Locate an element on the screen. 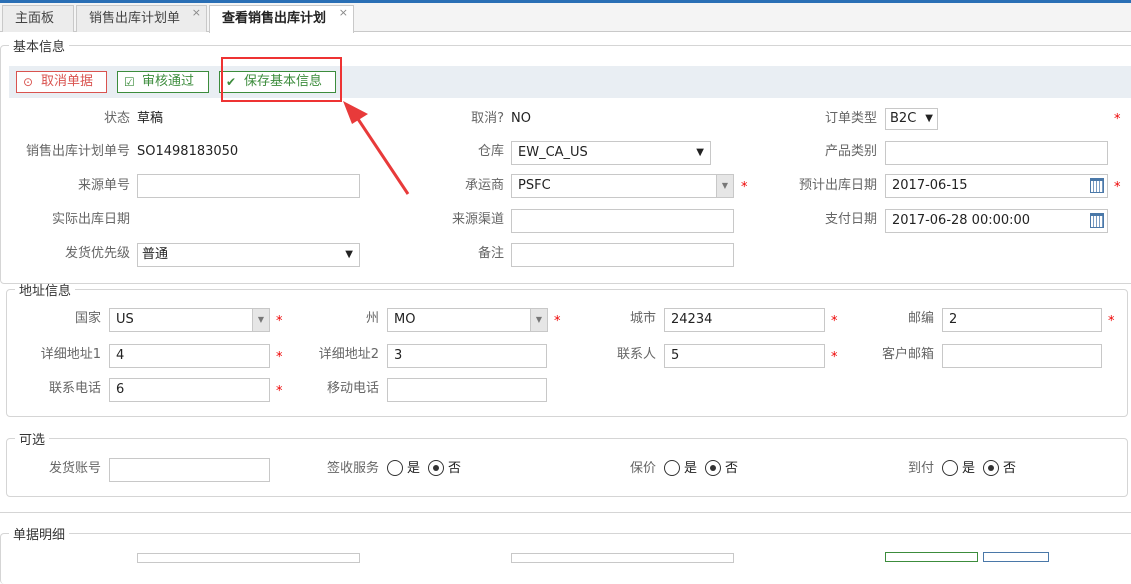  product-type-label: 产品类别 is located at coordinates (850, 151).